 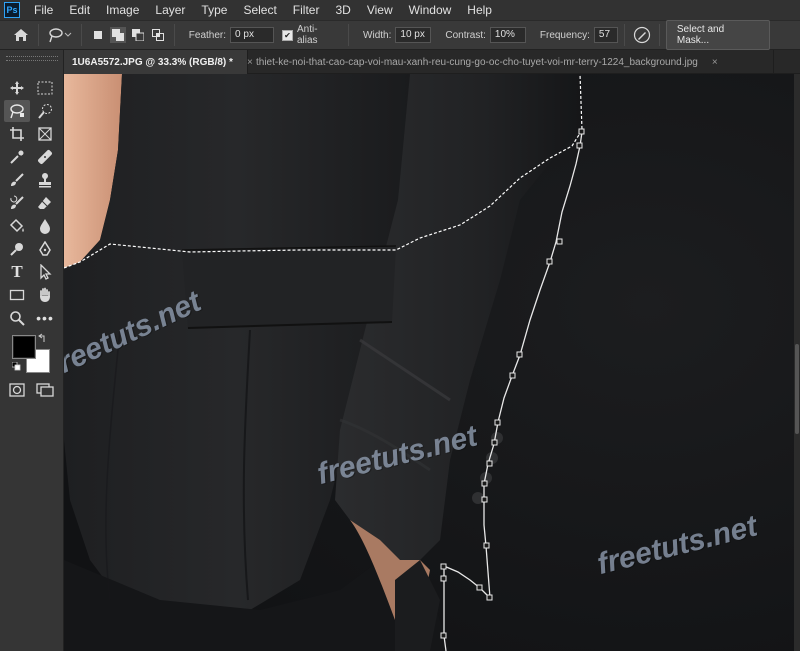 I want to click on menu-image: Image, so click(x=122, y=10).